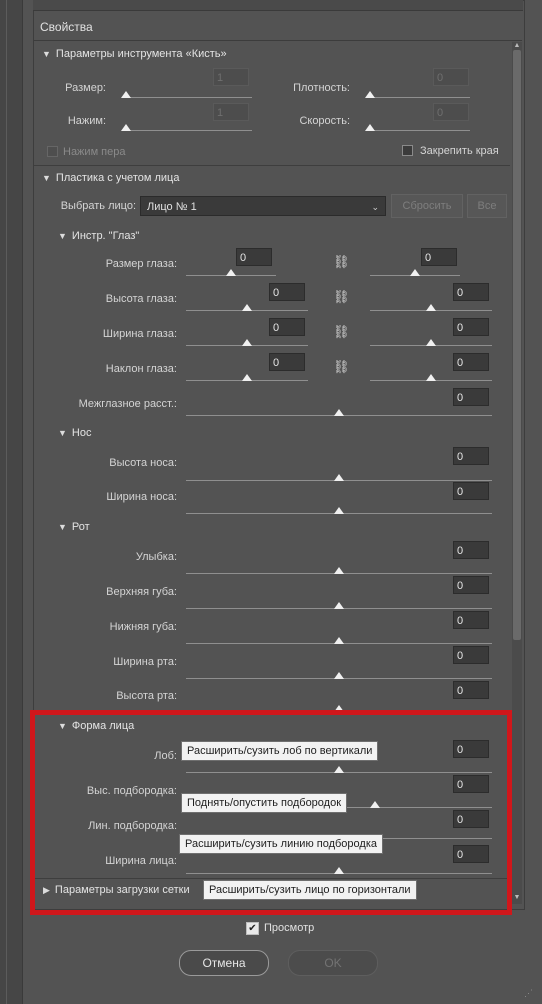  What do you see at coordinates (339, 675) in the screenshot?
I see `mouth-width-slider-thumb` at bounding box center [339, 675].